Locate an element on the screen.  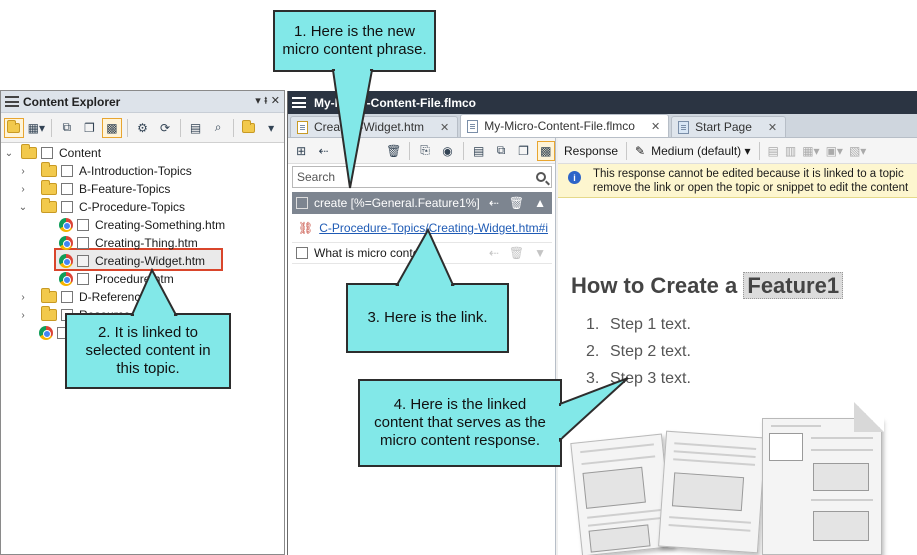
callout-4-pointer is located at coordinates (593, 410).